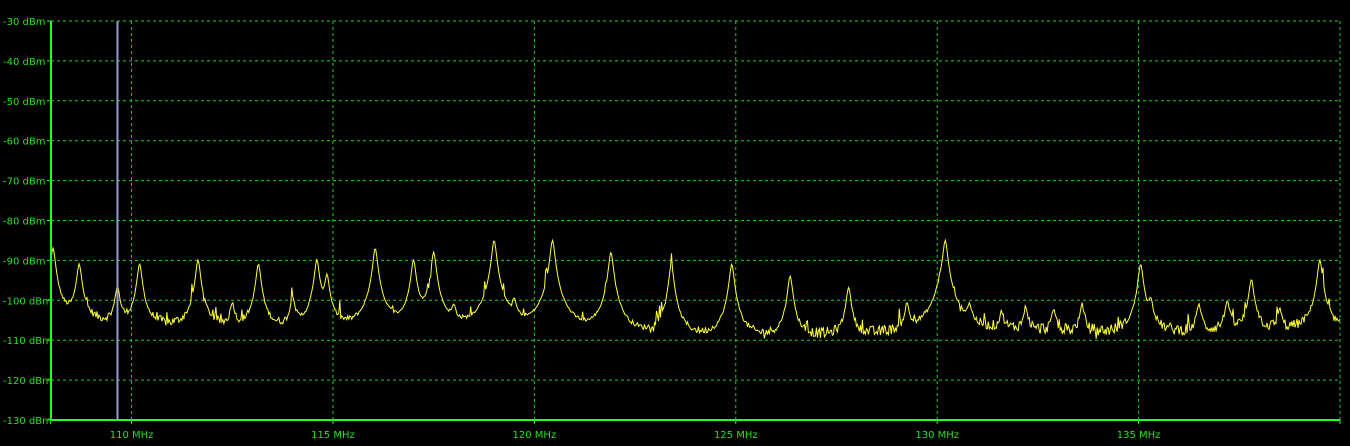 The image size is (1350, 446). Describe the element at coordinates (736, 435) in the screenshot. I see `x-tick-label: 125 MHz` at that location.